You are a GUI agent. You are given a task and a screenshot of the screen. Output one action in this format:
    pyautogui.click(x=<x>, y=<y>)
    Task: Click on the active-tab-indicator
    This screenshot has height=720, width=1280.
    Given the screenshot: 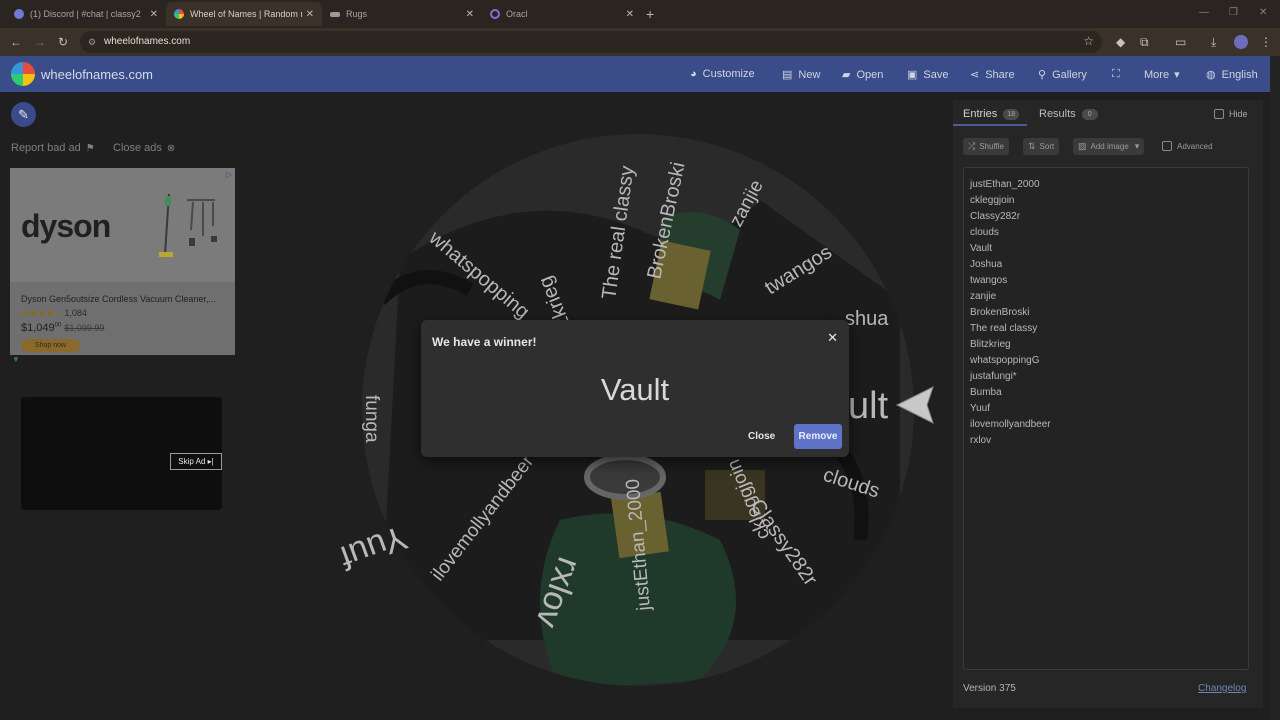 What is the action you would take?
    pyautogui.click(x=990, y=125)
    